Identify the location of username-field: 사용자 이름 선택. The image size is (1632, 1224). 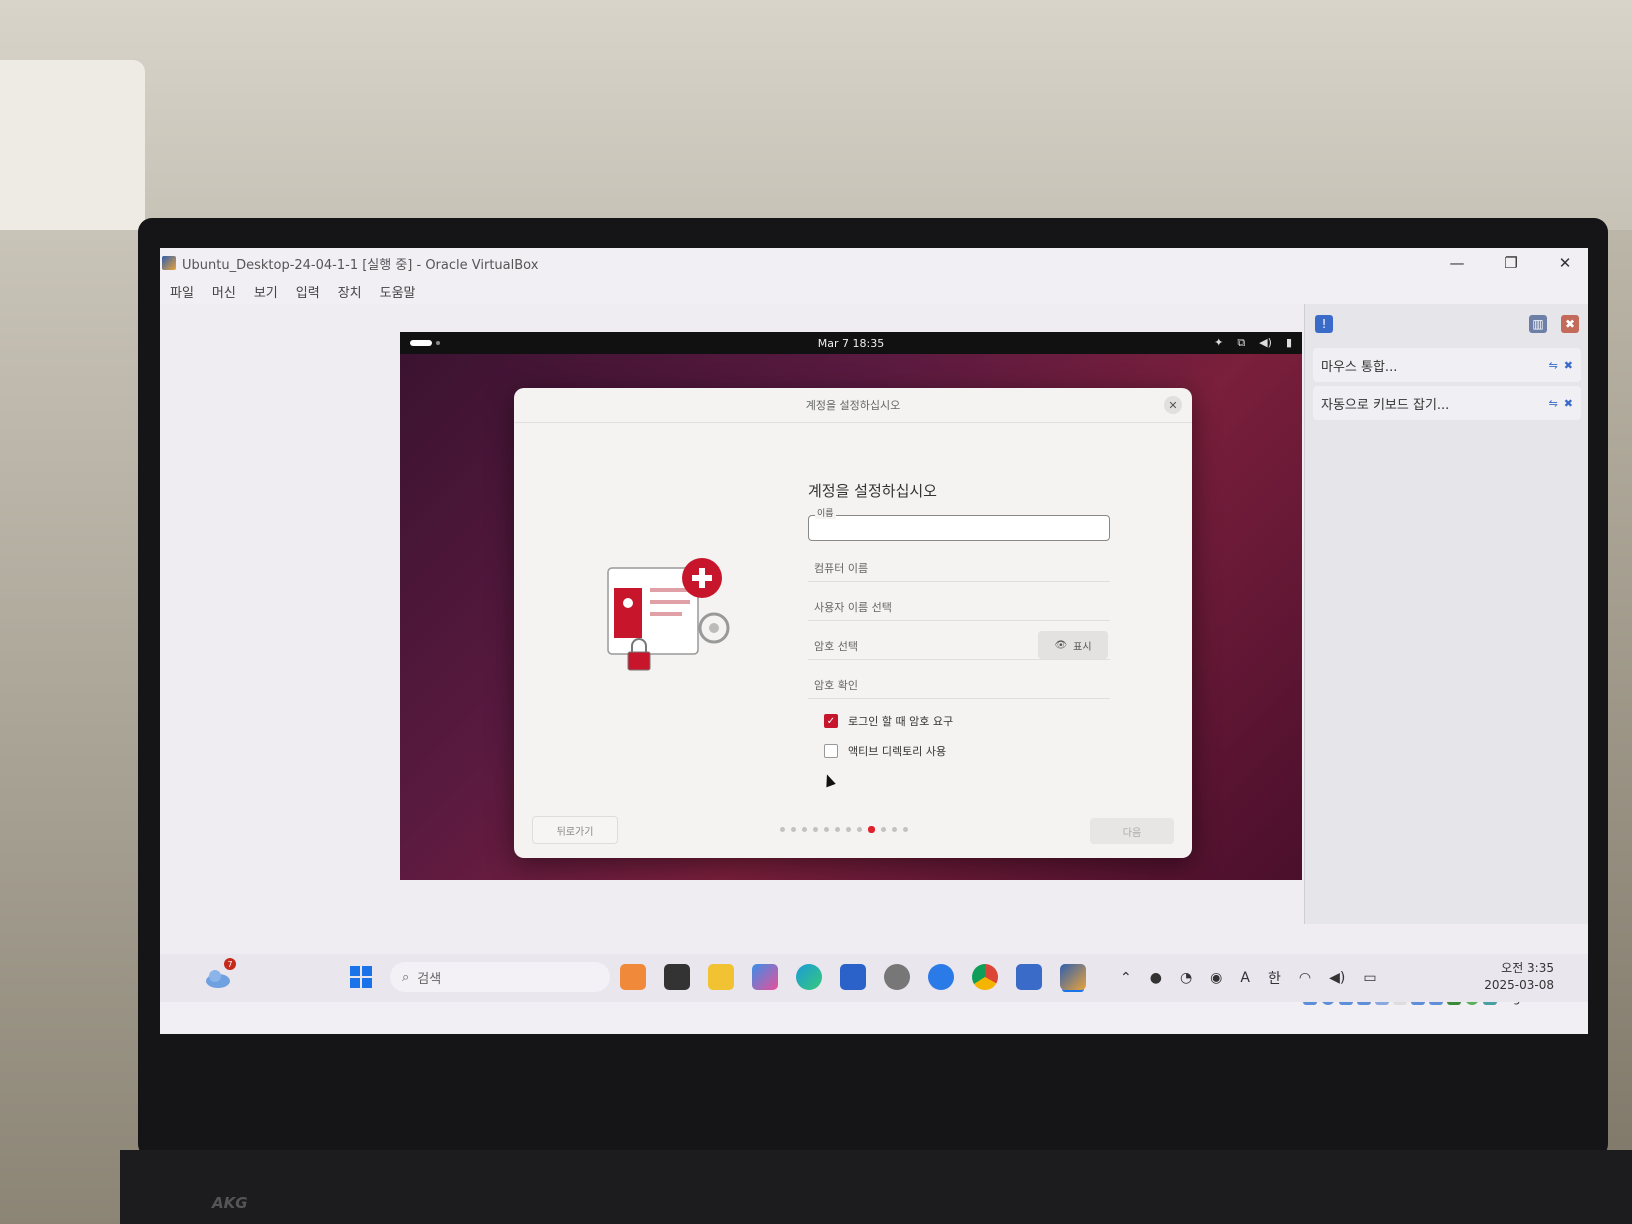
(959, 607).